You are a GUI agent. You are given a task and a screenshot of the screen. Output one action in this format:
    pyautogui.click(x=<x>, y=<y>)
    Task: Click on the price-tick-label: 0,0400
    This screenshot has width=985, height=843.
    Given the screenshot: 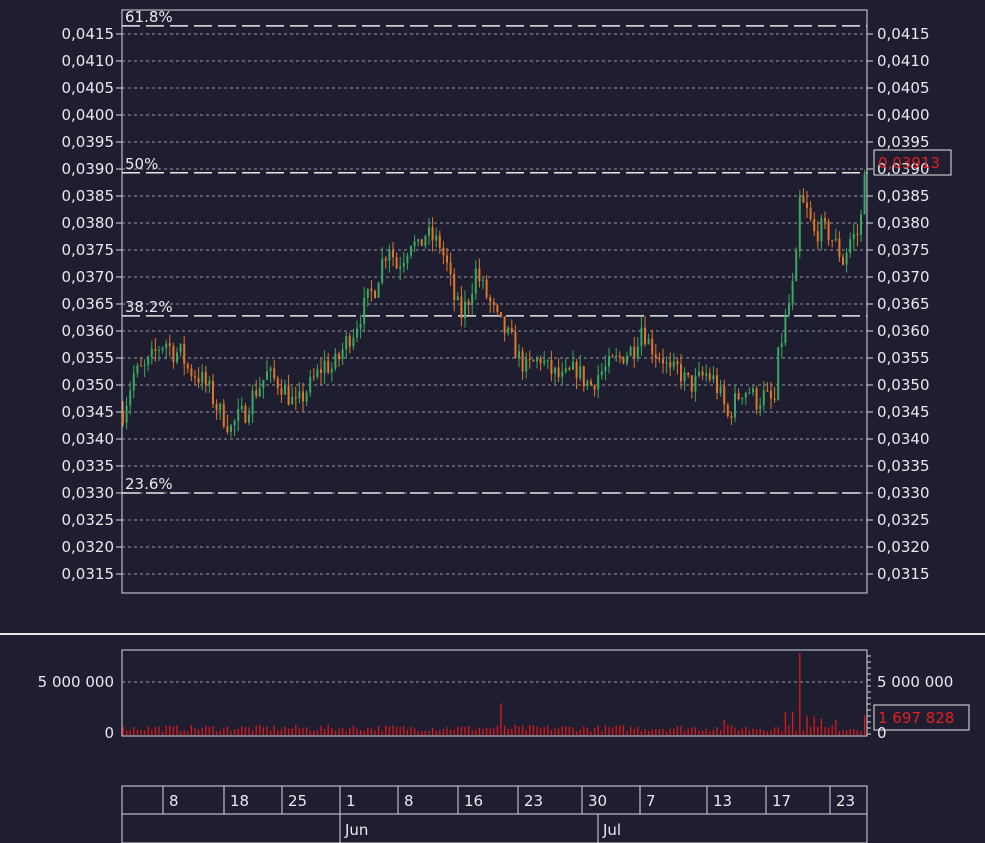 What is the action you would take?
    pyautogui.click(x=903, y=115)
    